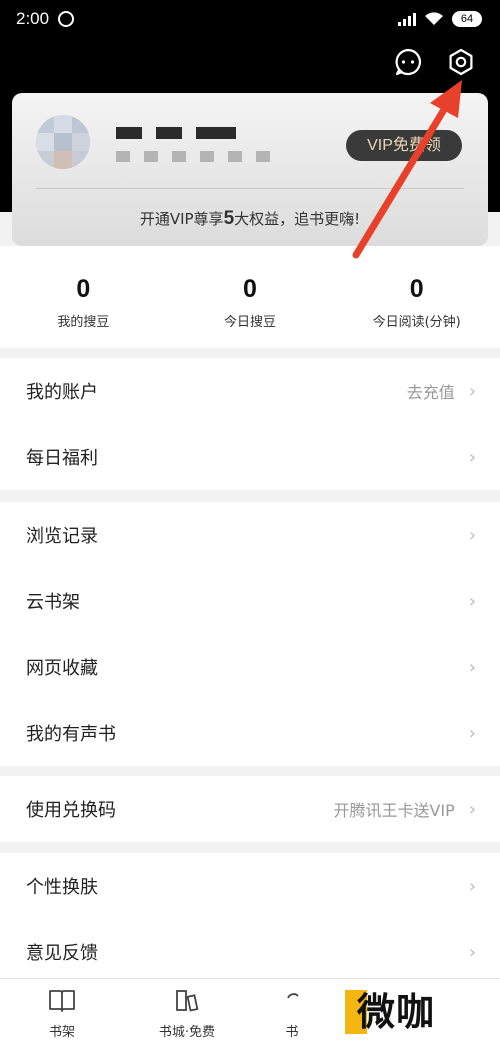 This screenshot has height=1041, width=500. I want to click on menu-item-redeem-code: 使用兑换码 开腾讯王卡送VIP ›, so click(250, 809).